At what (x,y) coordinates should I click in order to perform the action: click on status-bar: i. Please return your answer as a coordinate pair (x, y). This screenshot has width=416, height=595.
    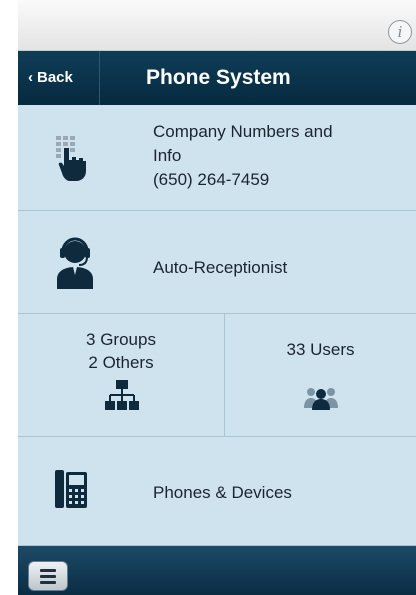
    Looking at the image, I should click on (217, 25).